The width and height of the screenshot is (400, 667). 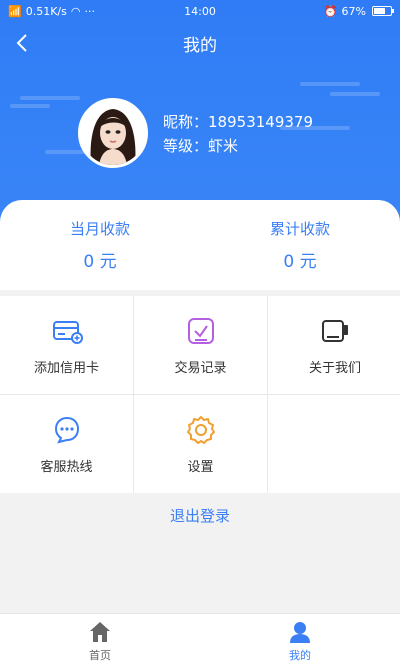 What do you see at coordinates (67, 332) in the screenshot?
I see `credit-card-icon` at bounding box center [67, 332].